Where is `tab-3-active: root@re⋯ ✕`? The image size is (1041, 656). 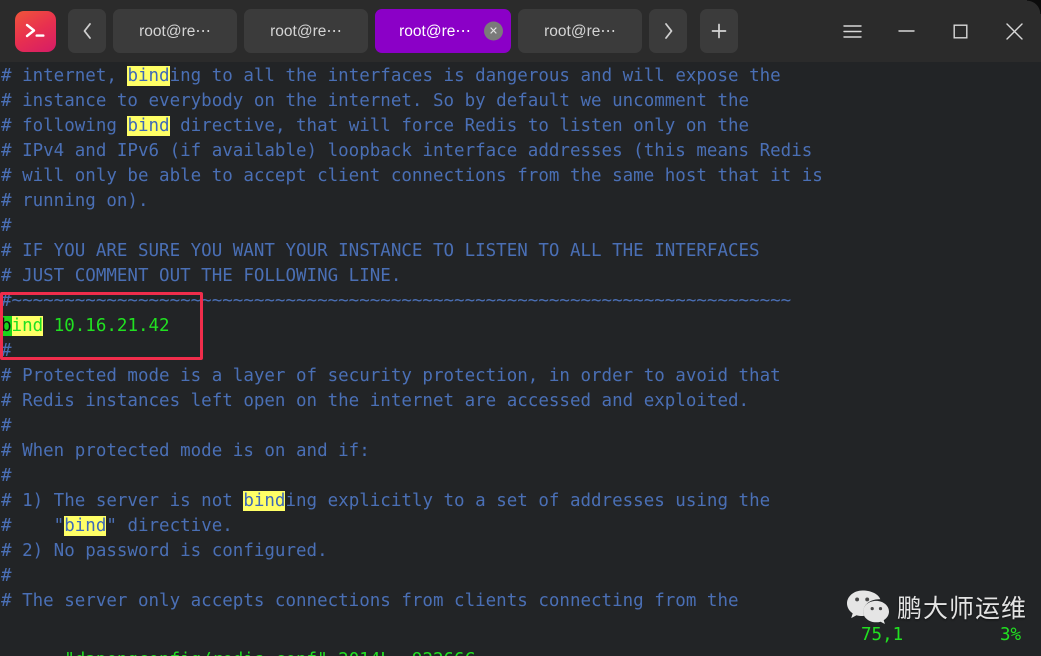
tab-3-active: root@re⋯ ✕ is located at coordinates (443, 31).